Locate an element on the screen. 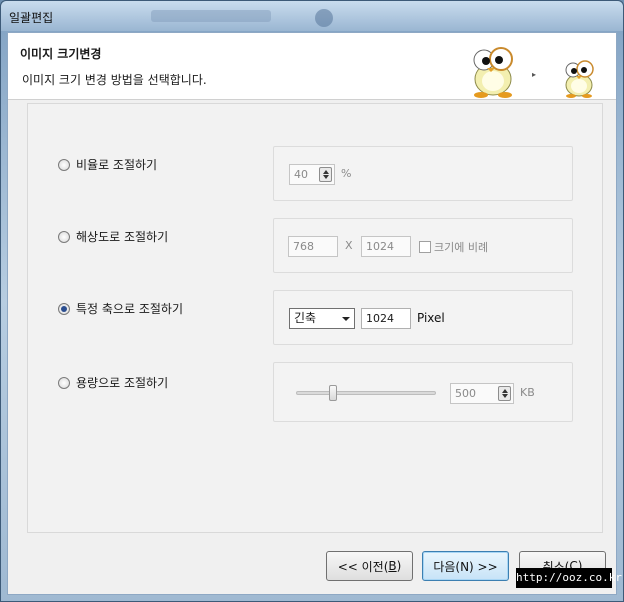 This screenshot has height=602, width=624. ratio-unit: % is located at coordinates (346, 173).